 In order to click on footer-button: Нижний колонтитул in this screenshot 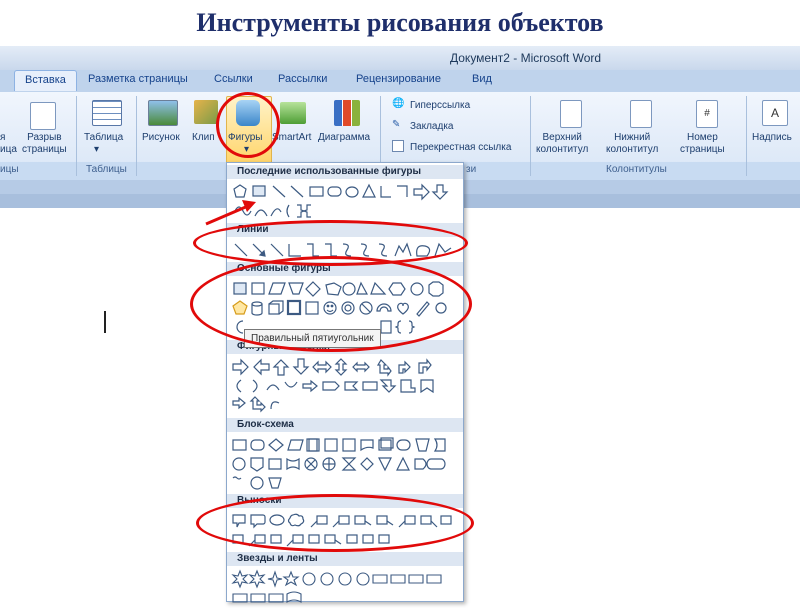, I will do `click(632, 144)`.